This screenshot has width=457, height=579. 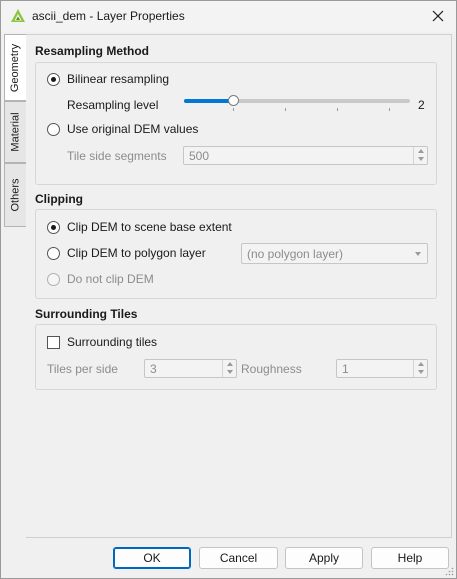 I want to click on resampling-level-value: 2, so click(x=421, y=105).